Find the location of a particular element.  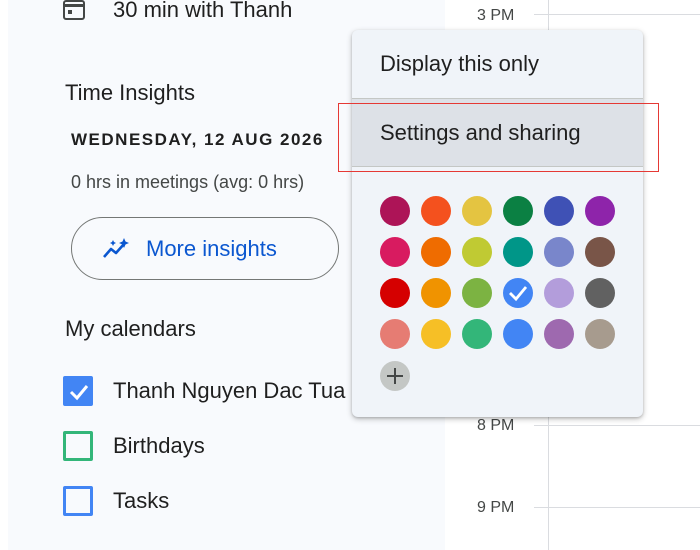

add-custom-color-button is located at coordinates (395, 376).